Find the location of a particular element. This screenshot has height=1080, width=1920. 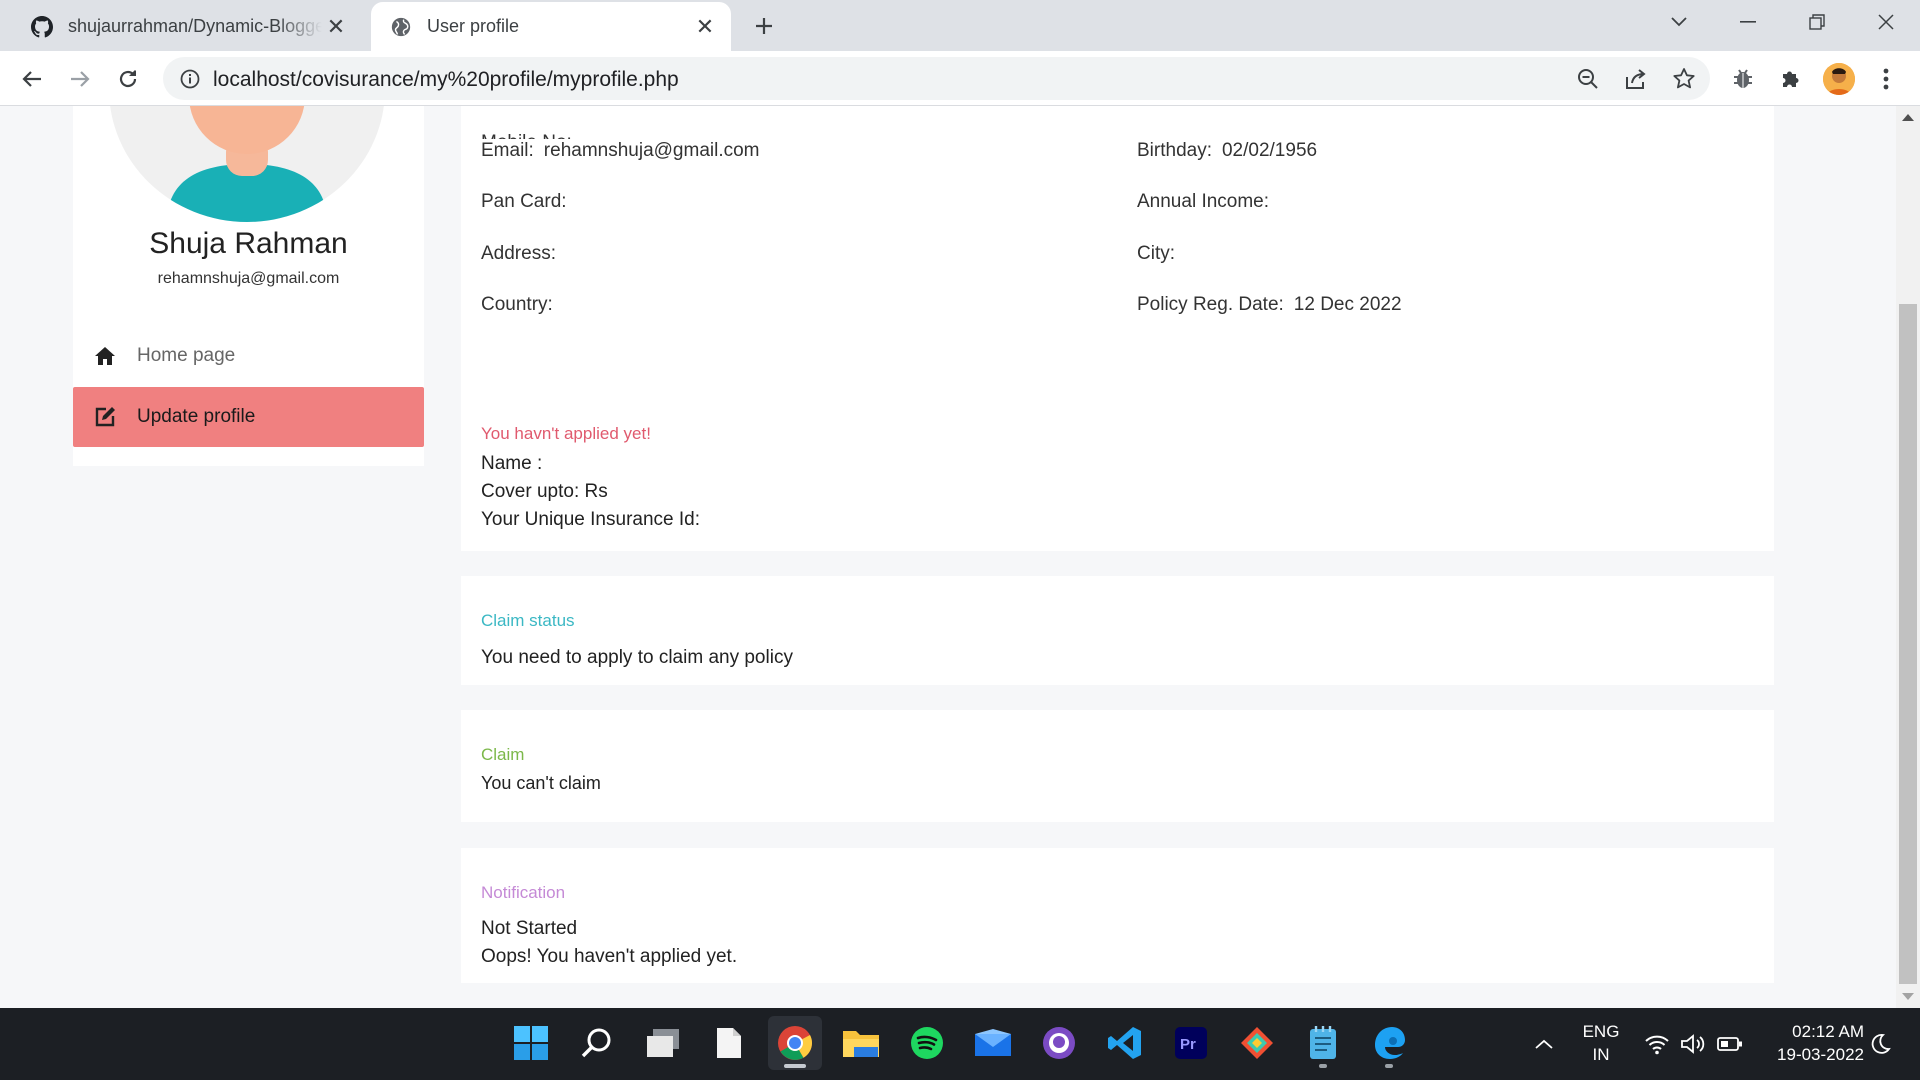

globe-icon is located at coordinates (401, 27).